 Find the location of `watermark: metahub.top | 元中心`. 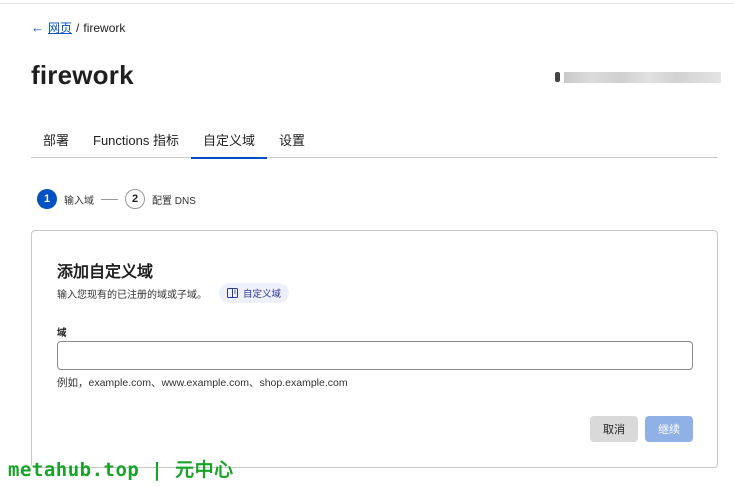

watermark: metahub.top | 元中心 is located at coordinates (121, 470).